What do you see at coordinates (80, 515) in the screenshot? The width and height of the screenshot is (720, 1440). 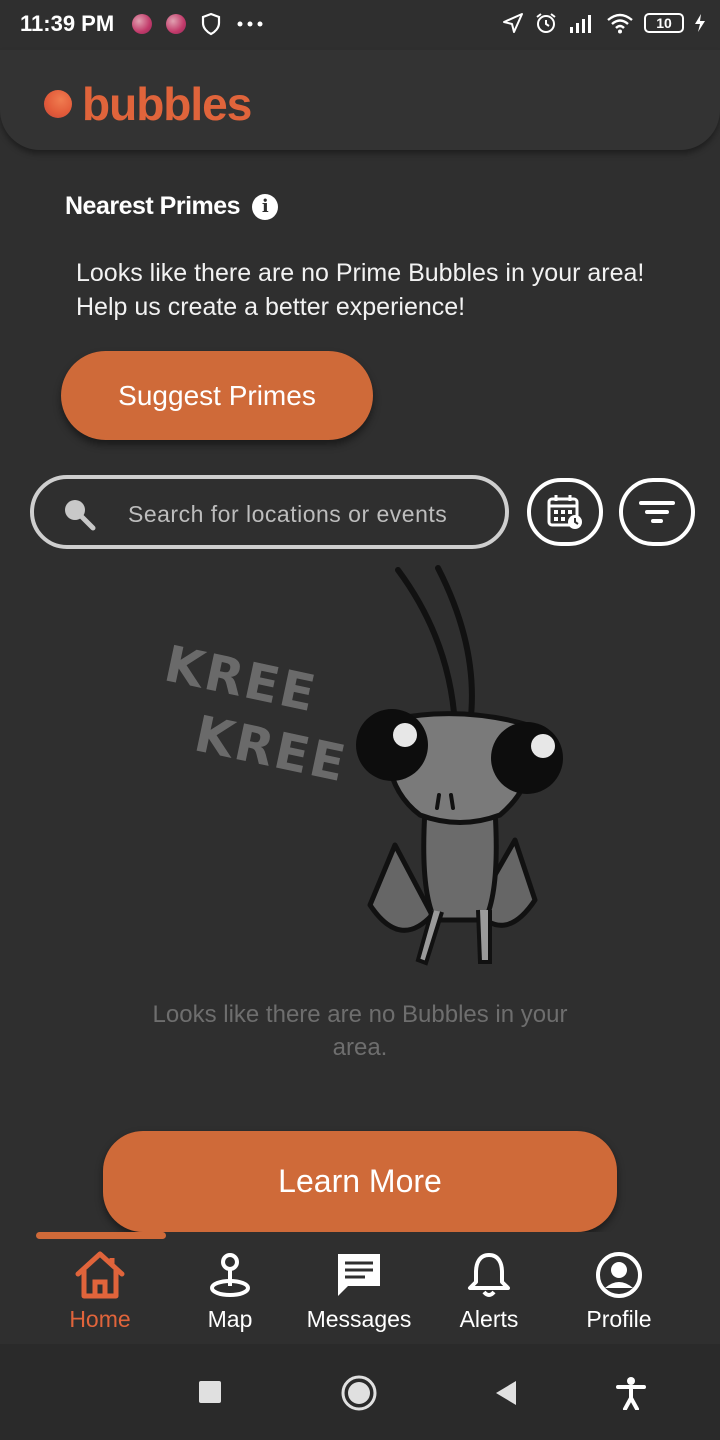 I see `search-icon` at bounding box center [80, 515].